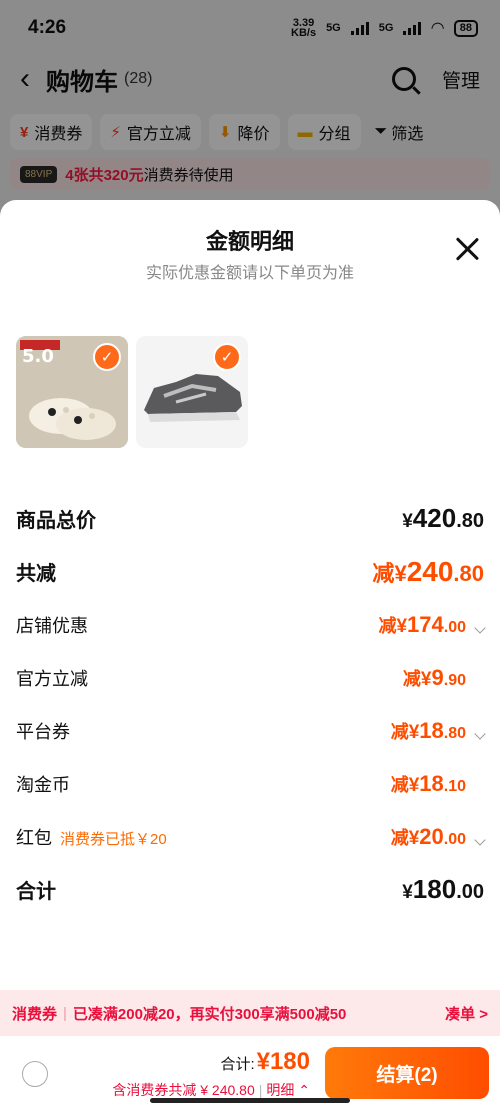 Image resolution: width=500 pixels, height=1111 pixels. What do you see at coordinates (183, 1090) in the screenshot?
I see `saving-text: 含消费券共减 ¥ 240.80` at bounding box center [183, 1090].